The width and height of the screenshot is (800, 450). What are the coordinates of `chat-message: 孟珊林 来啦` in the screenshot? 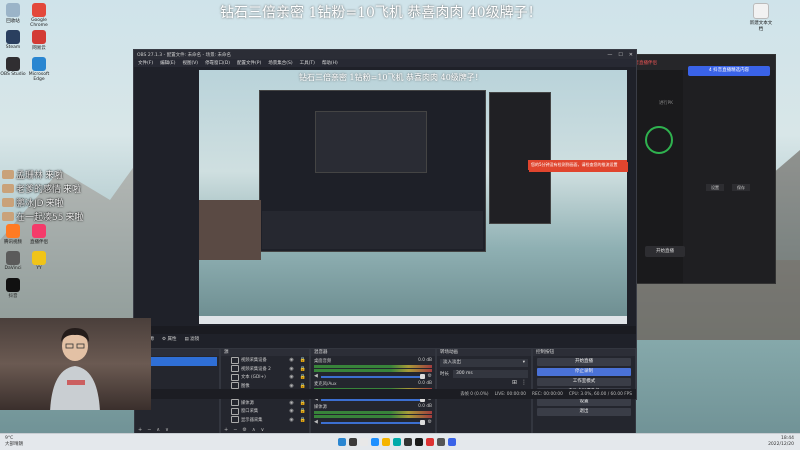 It's located at (32, 174).